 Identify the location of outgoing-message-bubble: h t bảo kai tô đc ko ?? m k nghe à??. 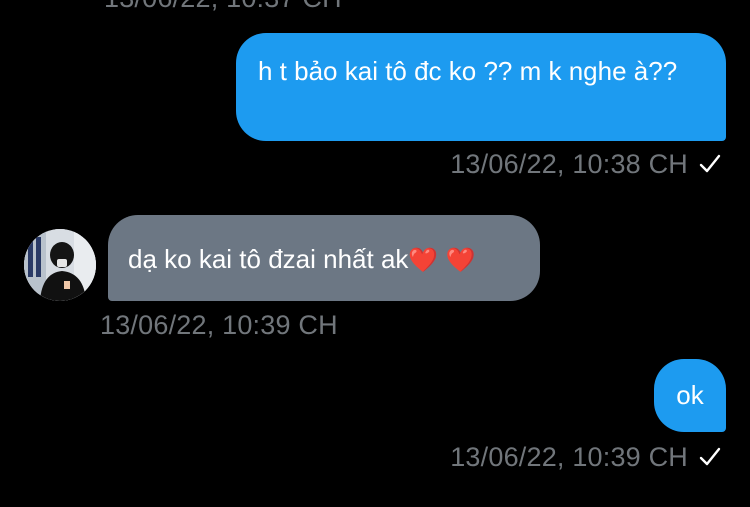
(481, 87).